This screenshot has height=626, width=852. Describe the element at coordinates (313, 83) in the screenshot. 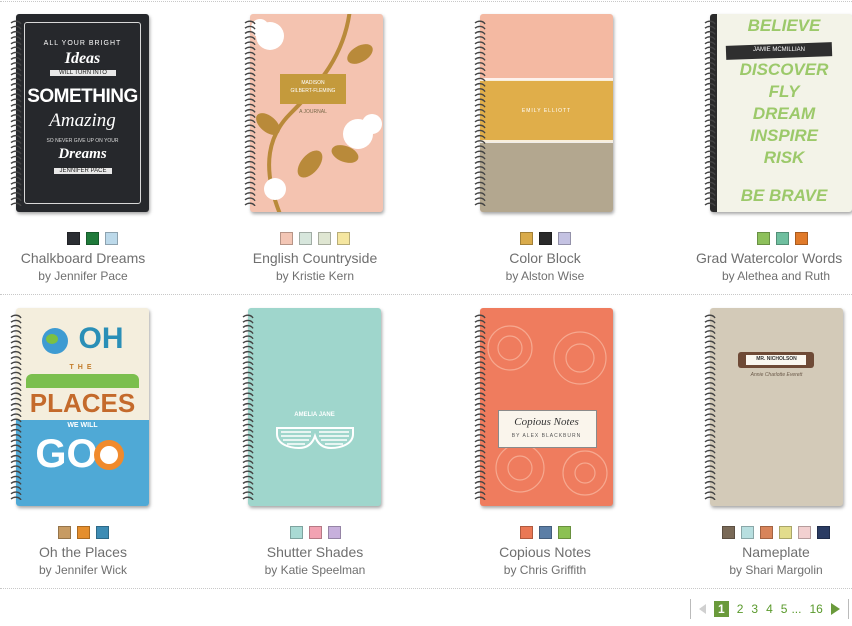

I see `cover-text: MADISON` at that location.